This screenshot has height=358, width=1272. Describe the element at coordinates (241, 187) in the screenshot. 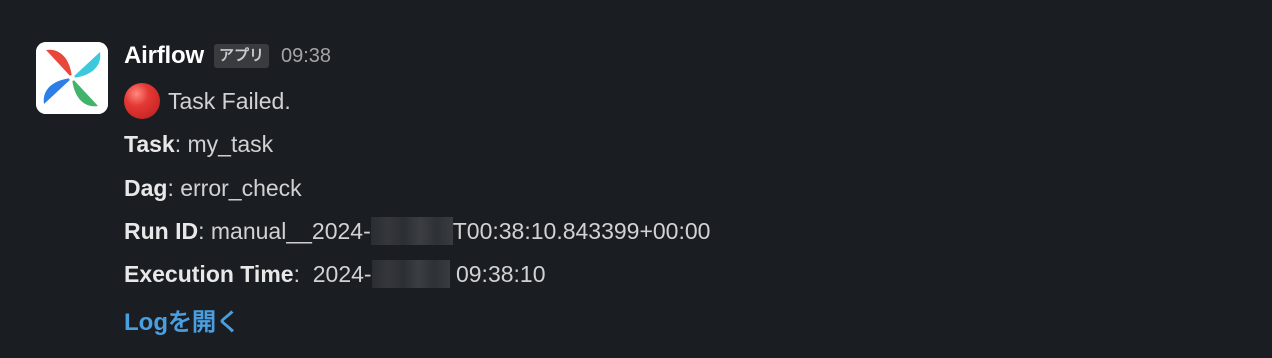

I see `dag-value: error_check` at that location.